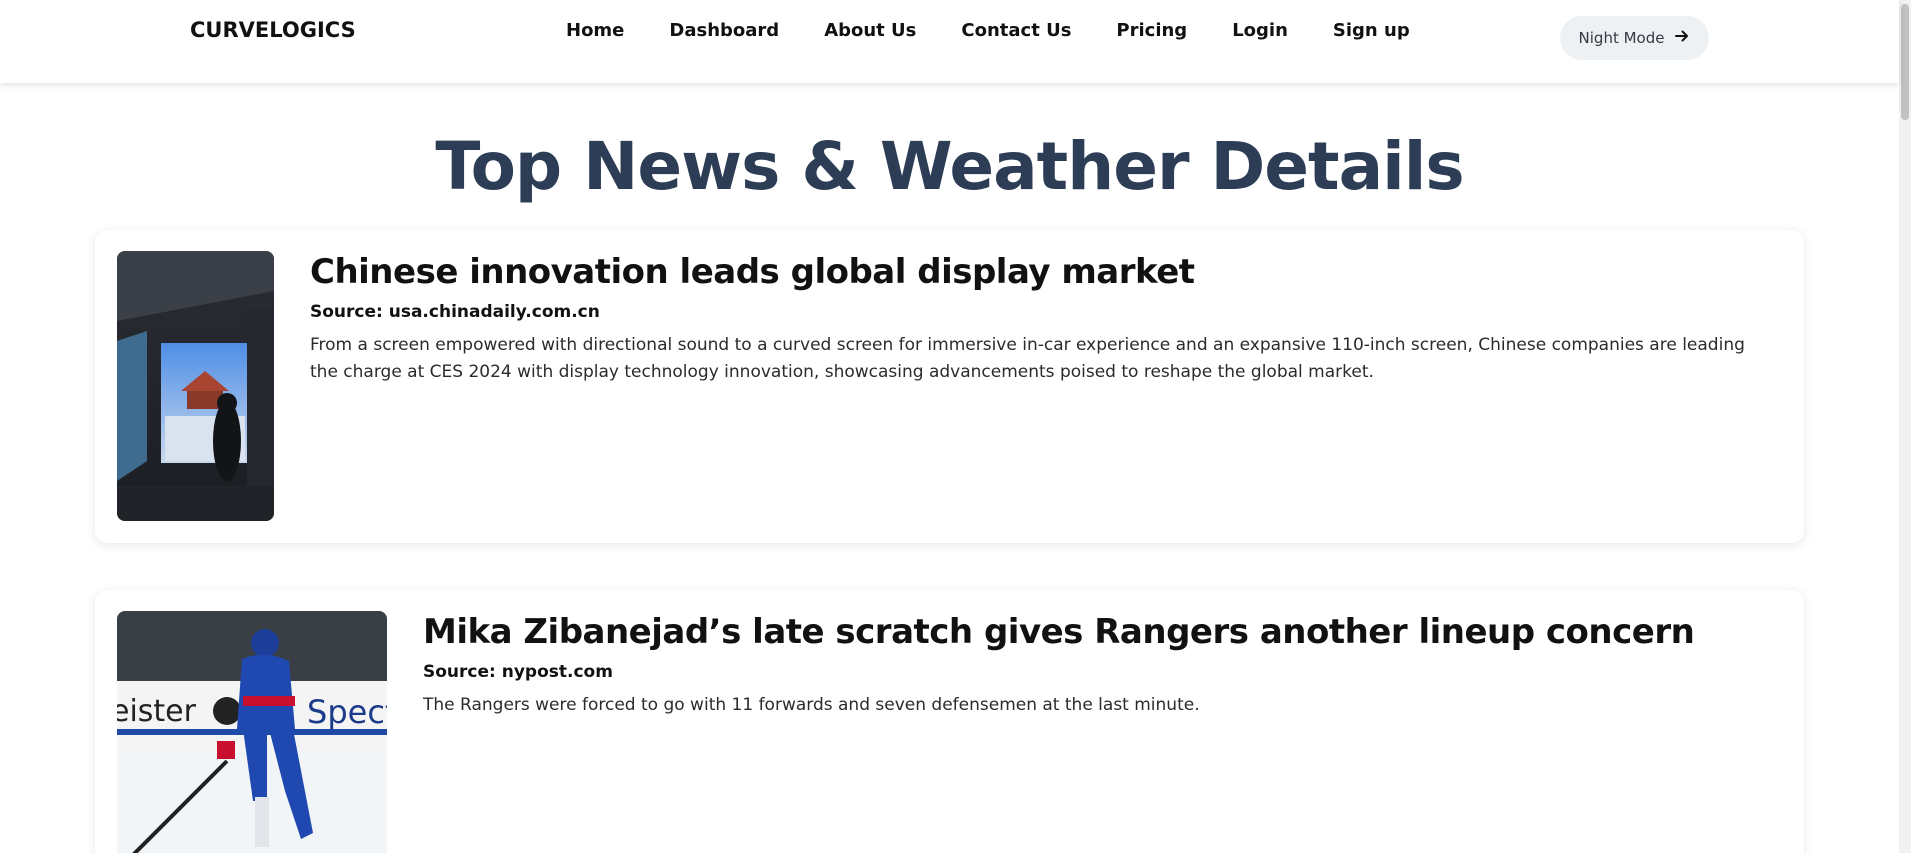  Describe the element at coordinates (1260, 30) in the screenshot. I see `nav-link-login: Login` at that location.